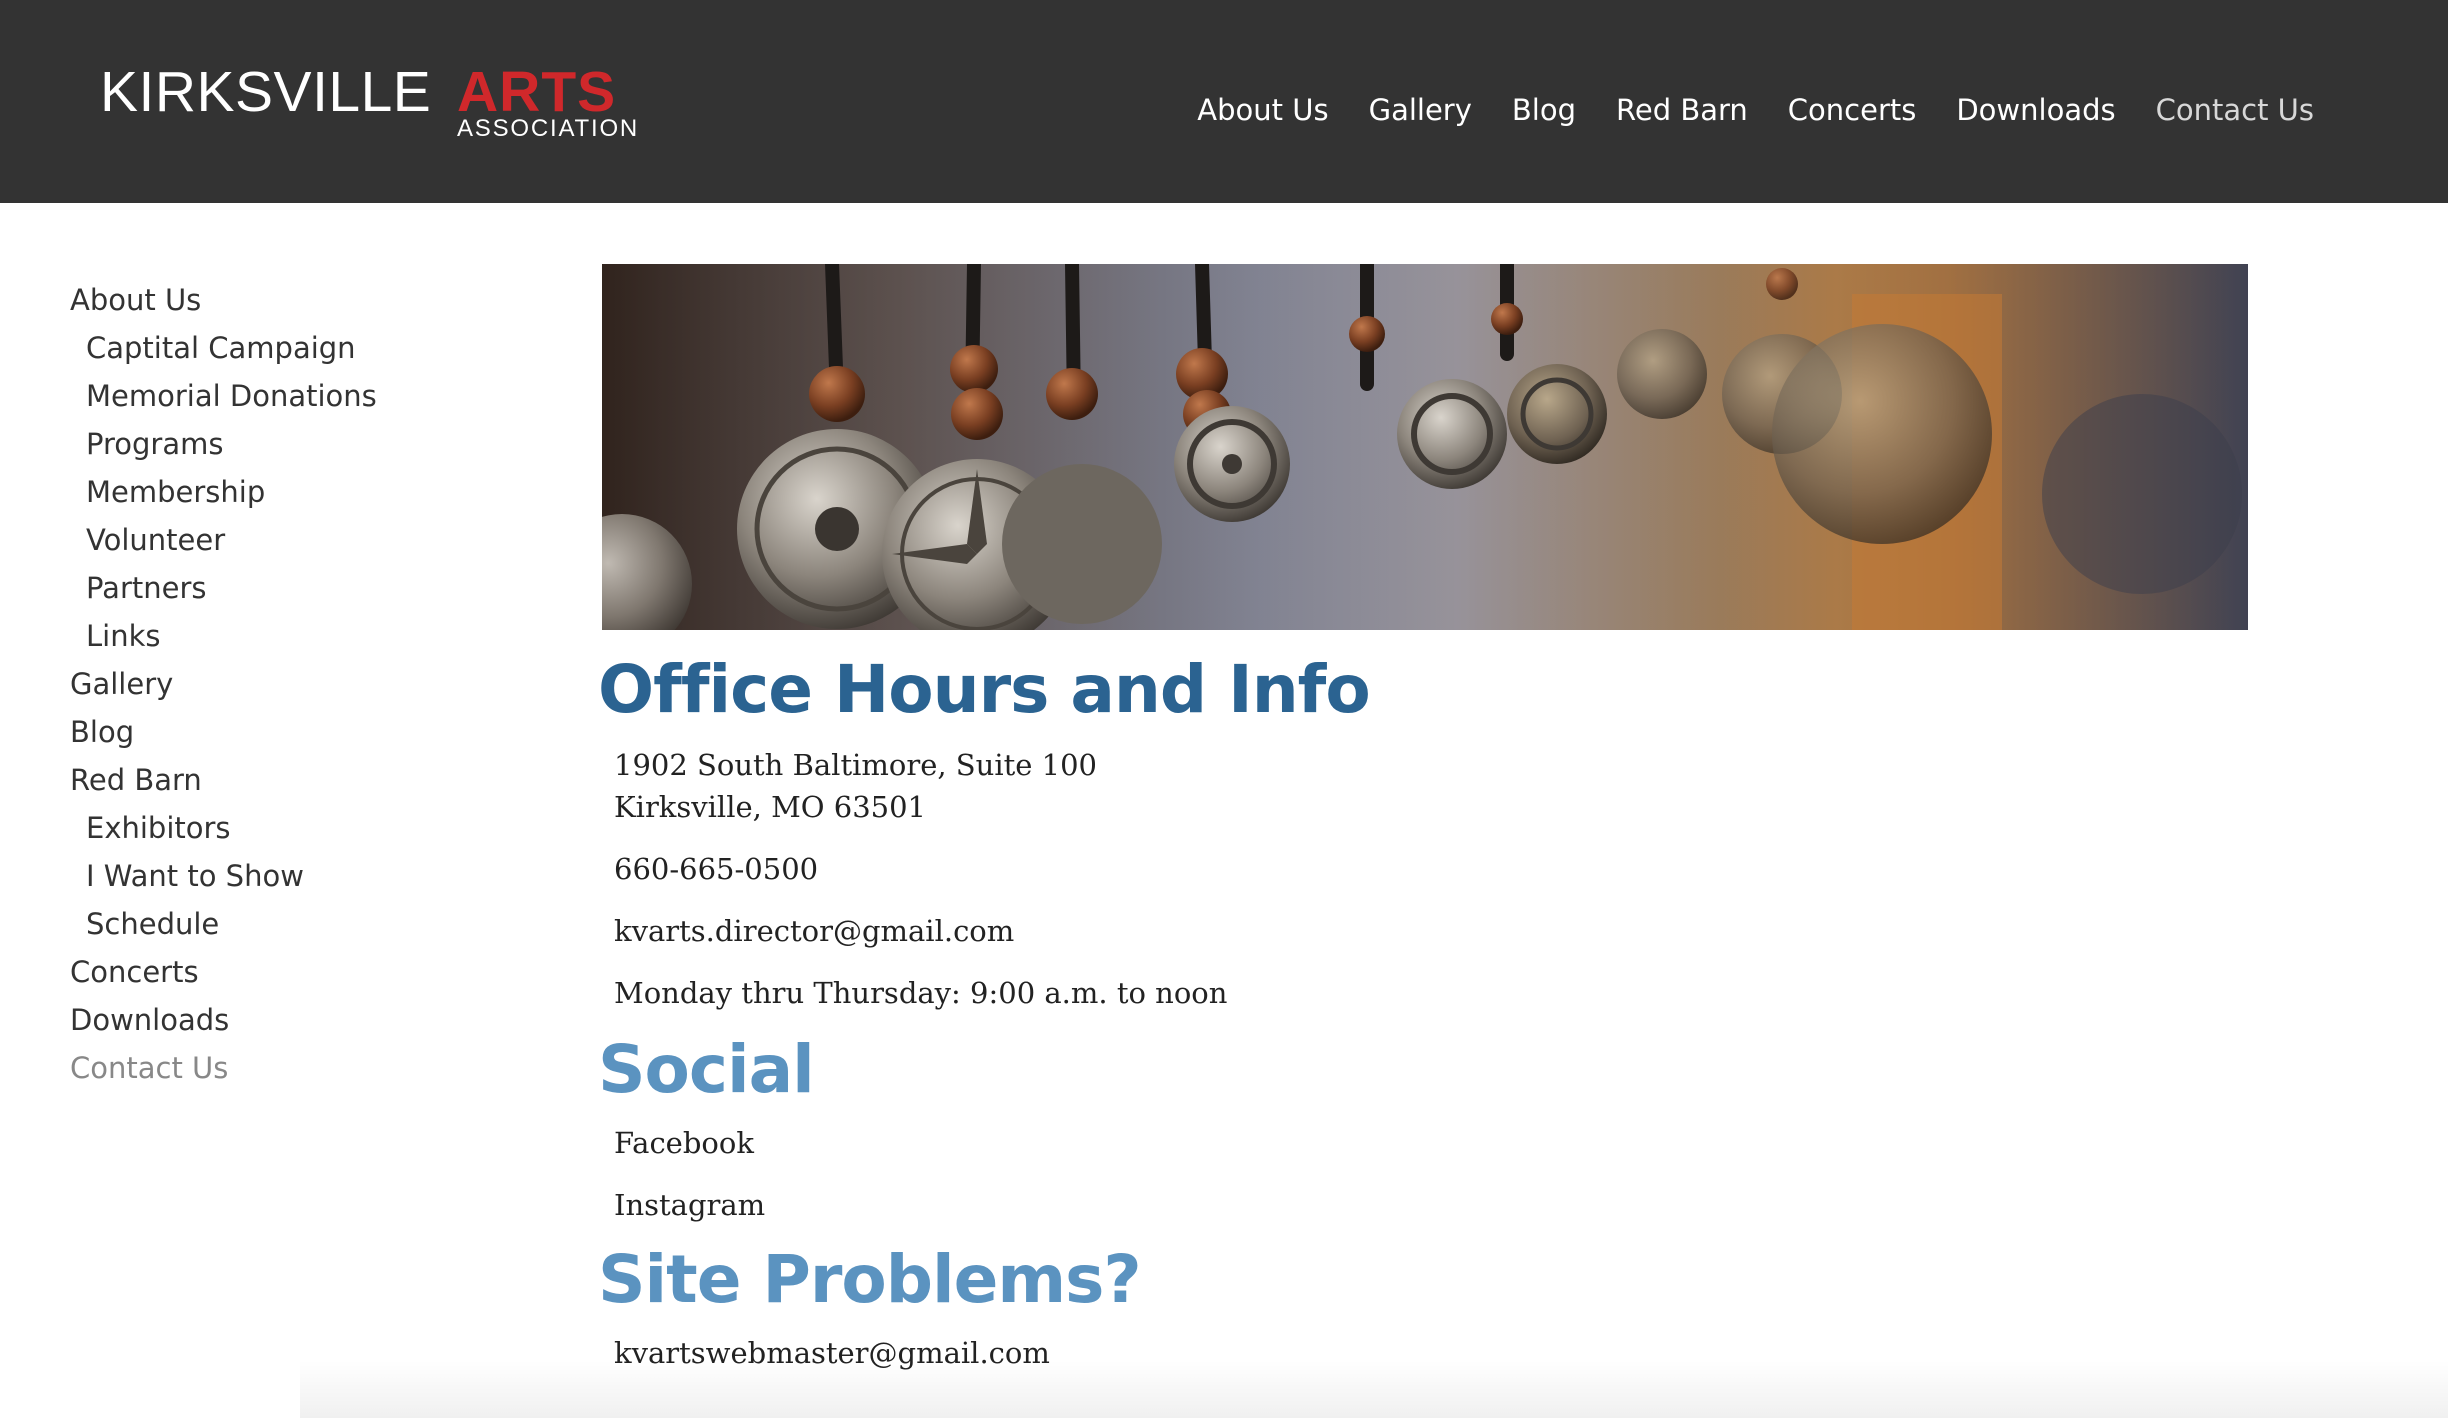  What do you see at coordinates (537, 92) in the screenshot?
I see `logo-arts-text: ARTS` at bounding box center [537, 92].